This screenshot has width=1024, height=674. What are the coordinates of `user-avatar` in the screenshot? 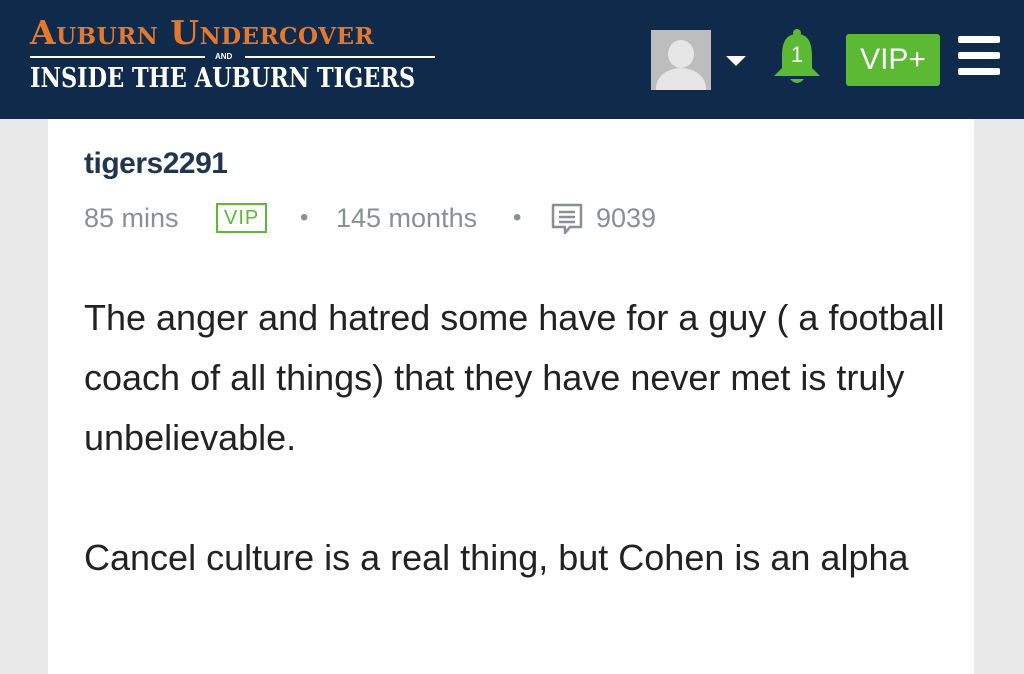 It's located at (681, 60).